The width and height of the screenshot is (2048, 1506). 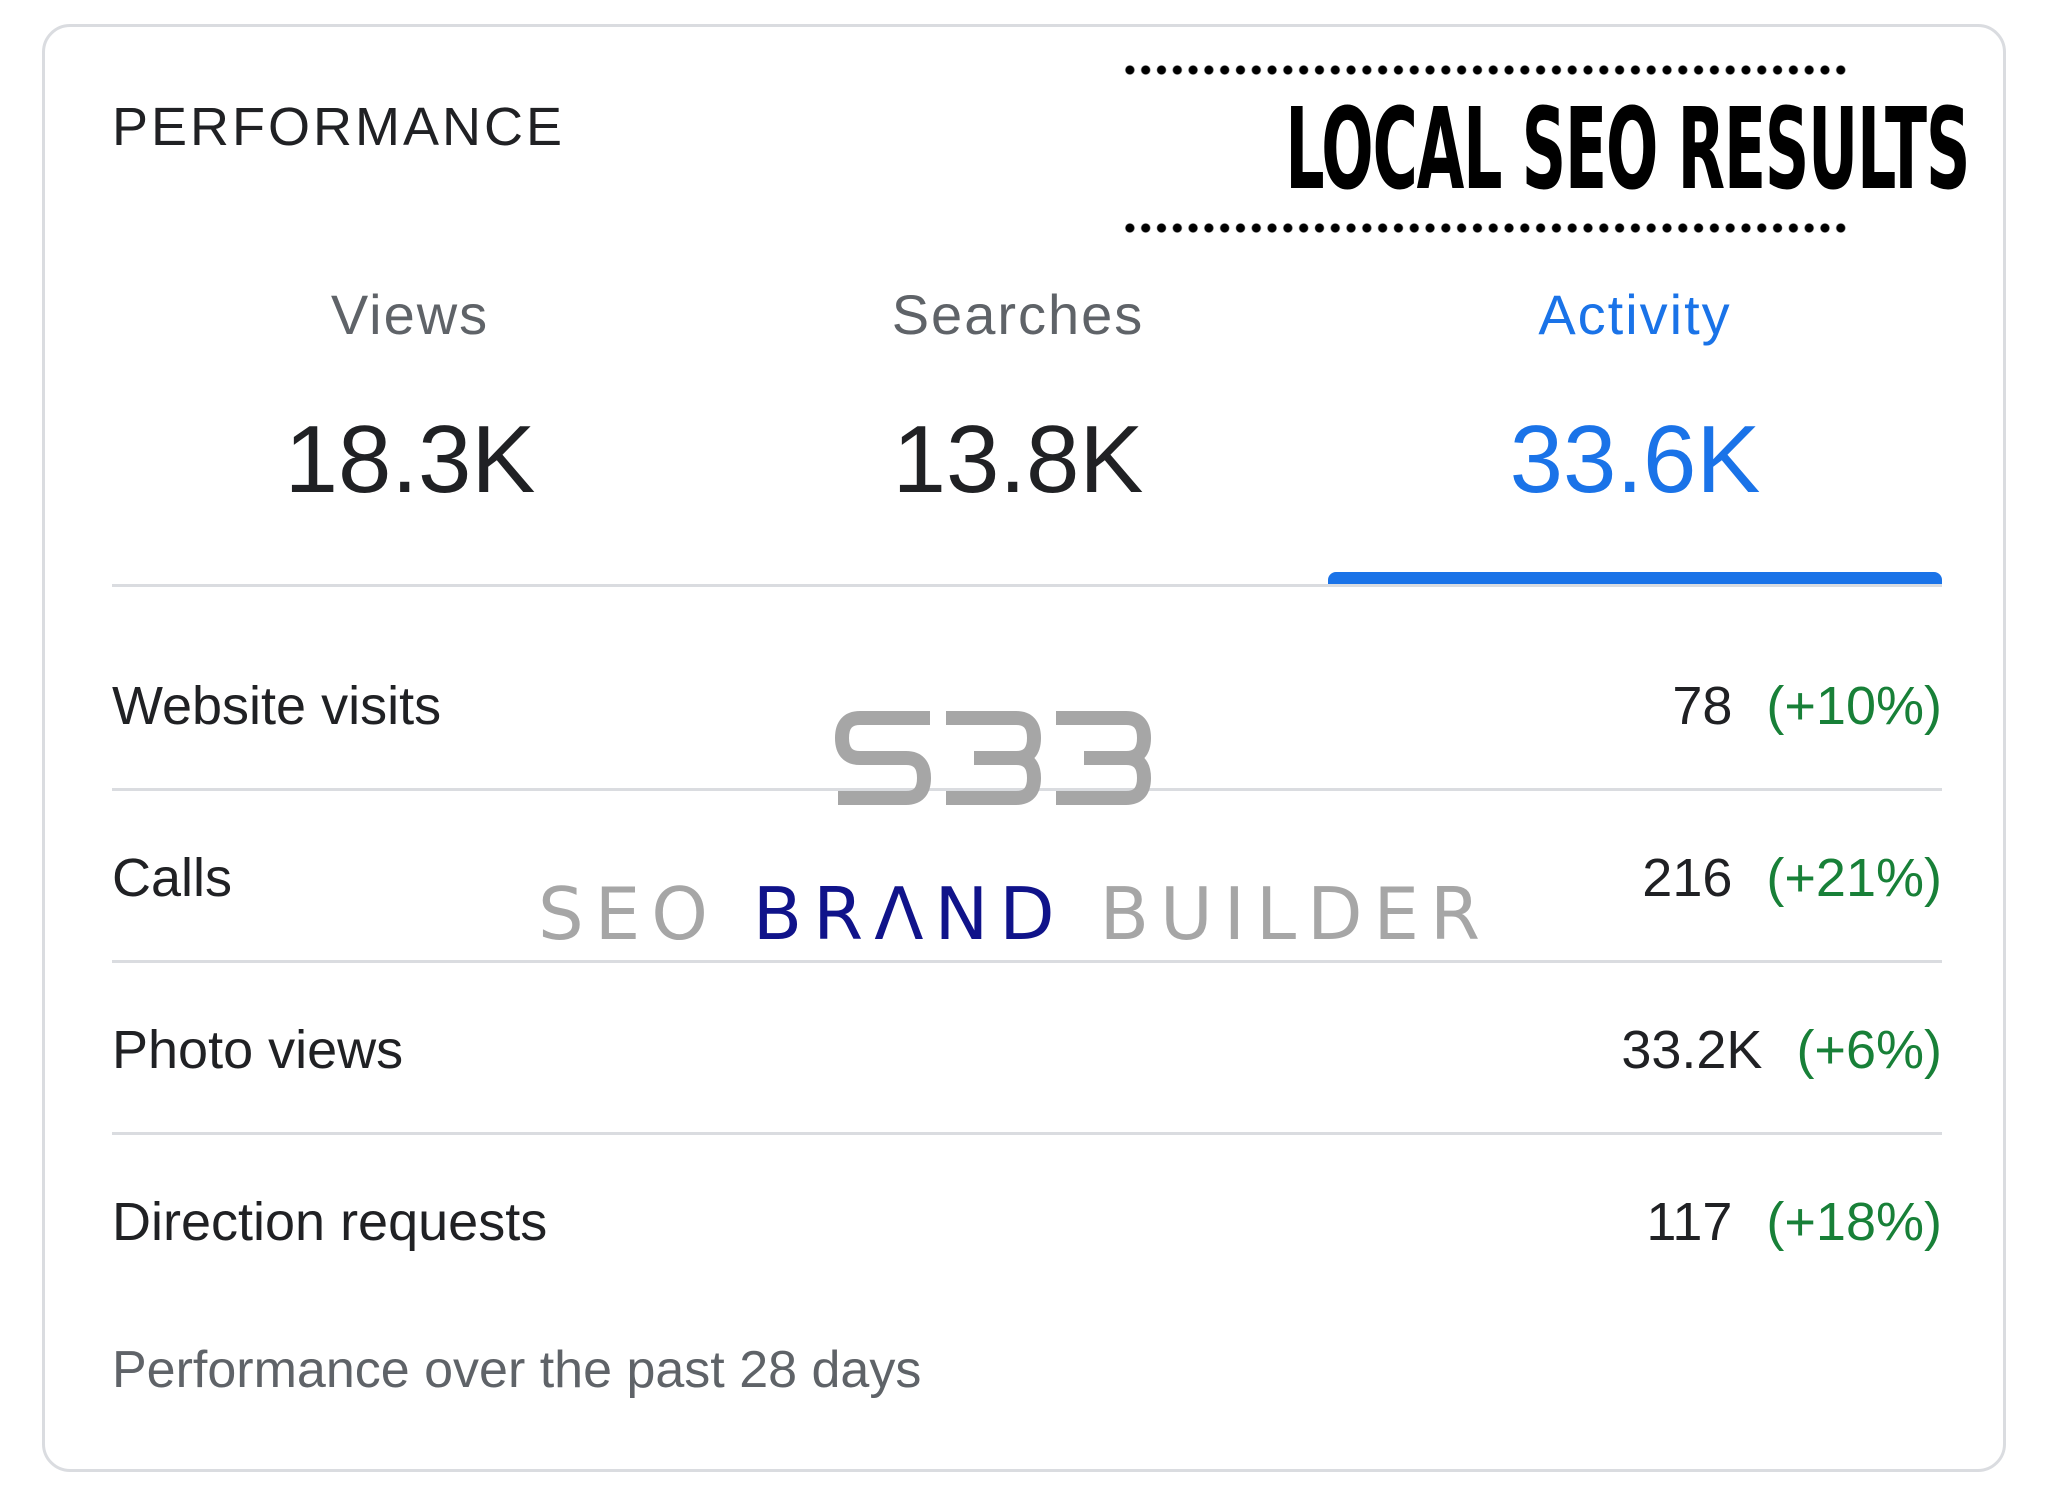 What do you see at coordinates (1635, 459) in the screenshot?
I see `tab-activity-value: 33.6K` at bounding box center [1635, 459].